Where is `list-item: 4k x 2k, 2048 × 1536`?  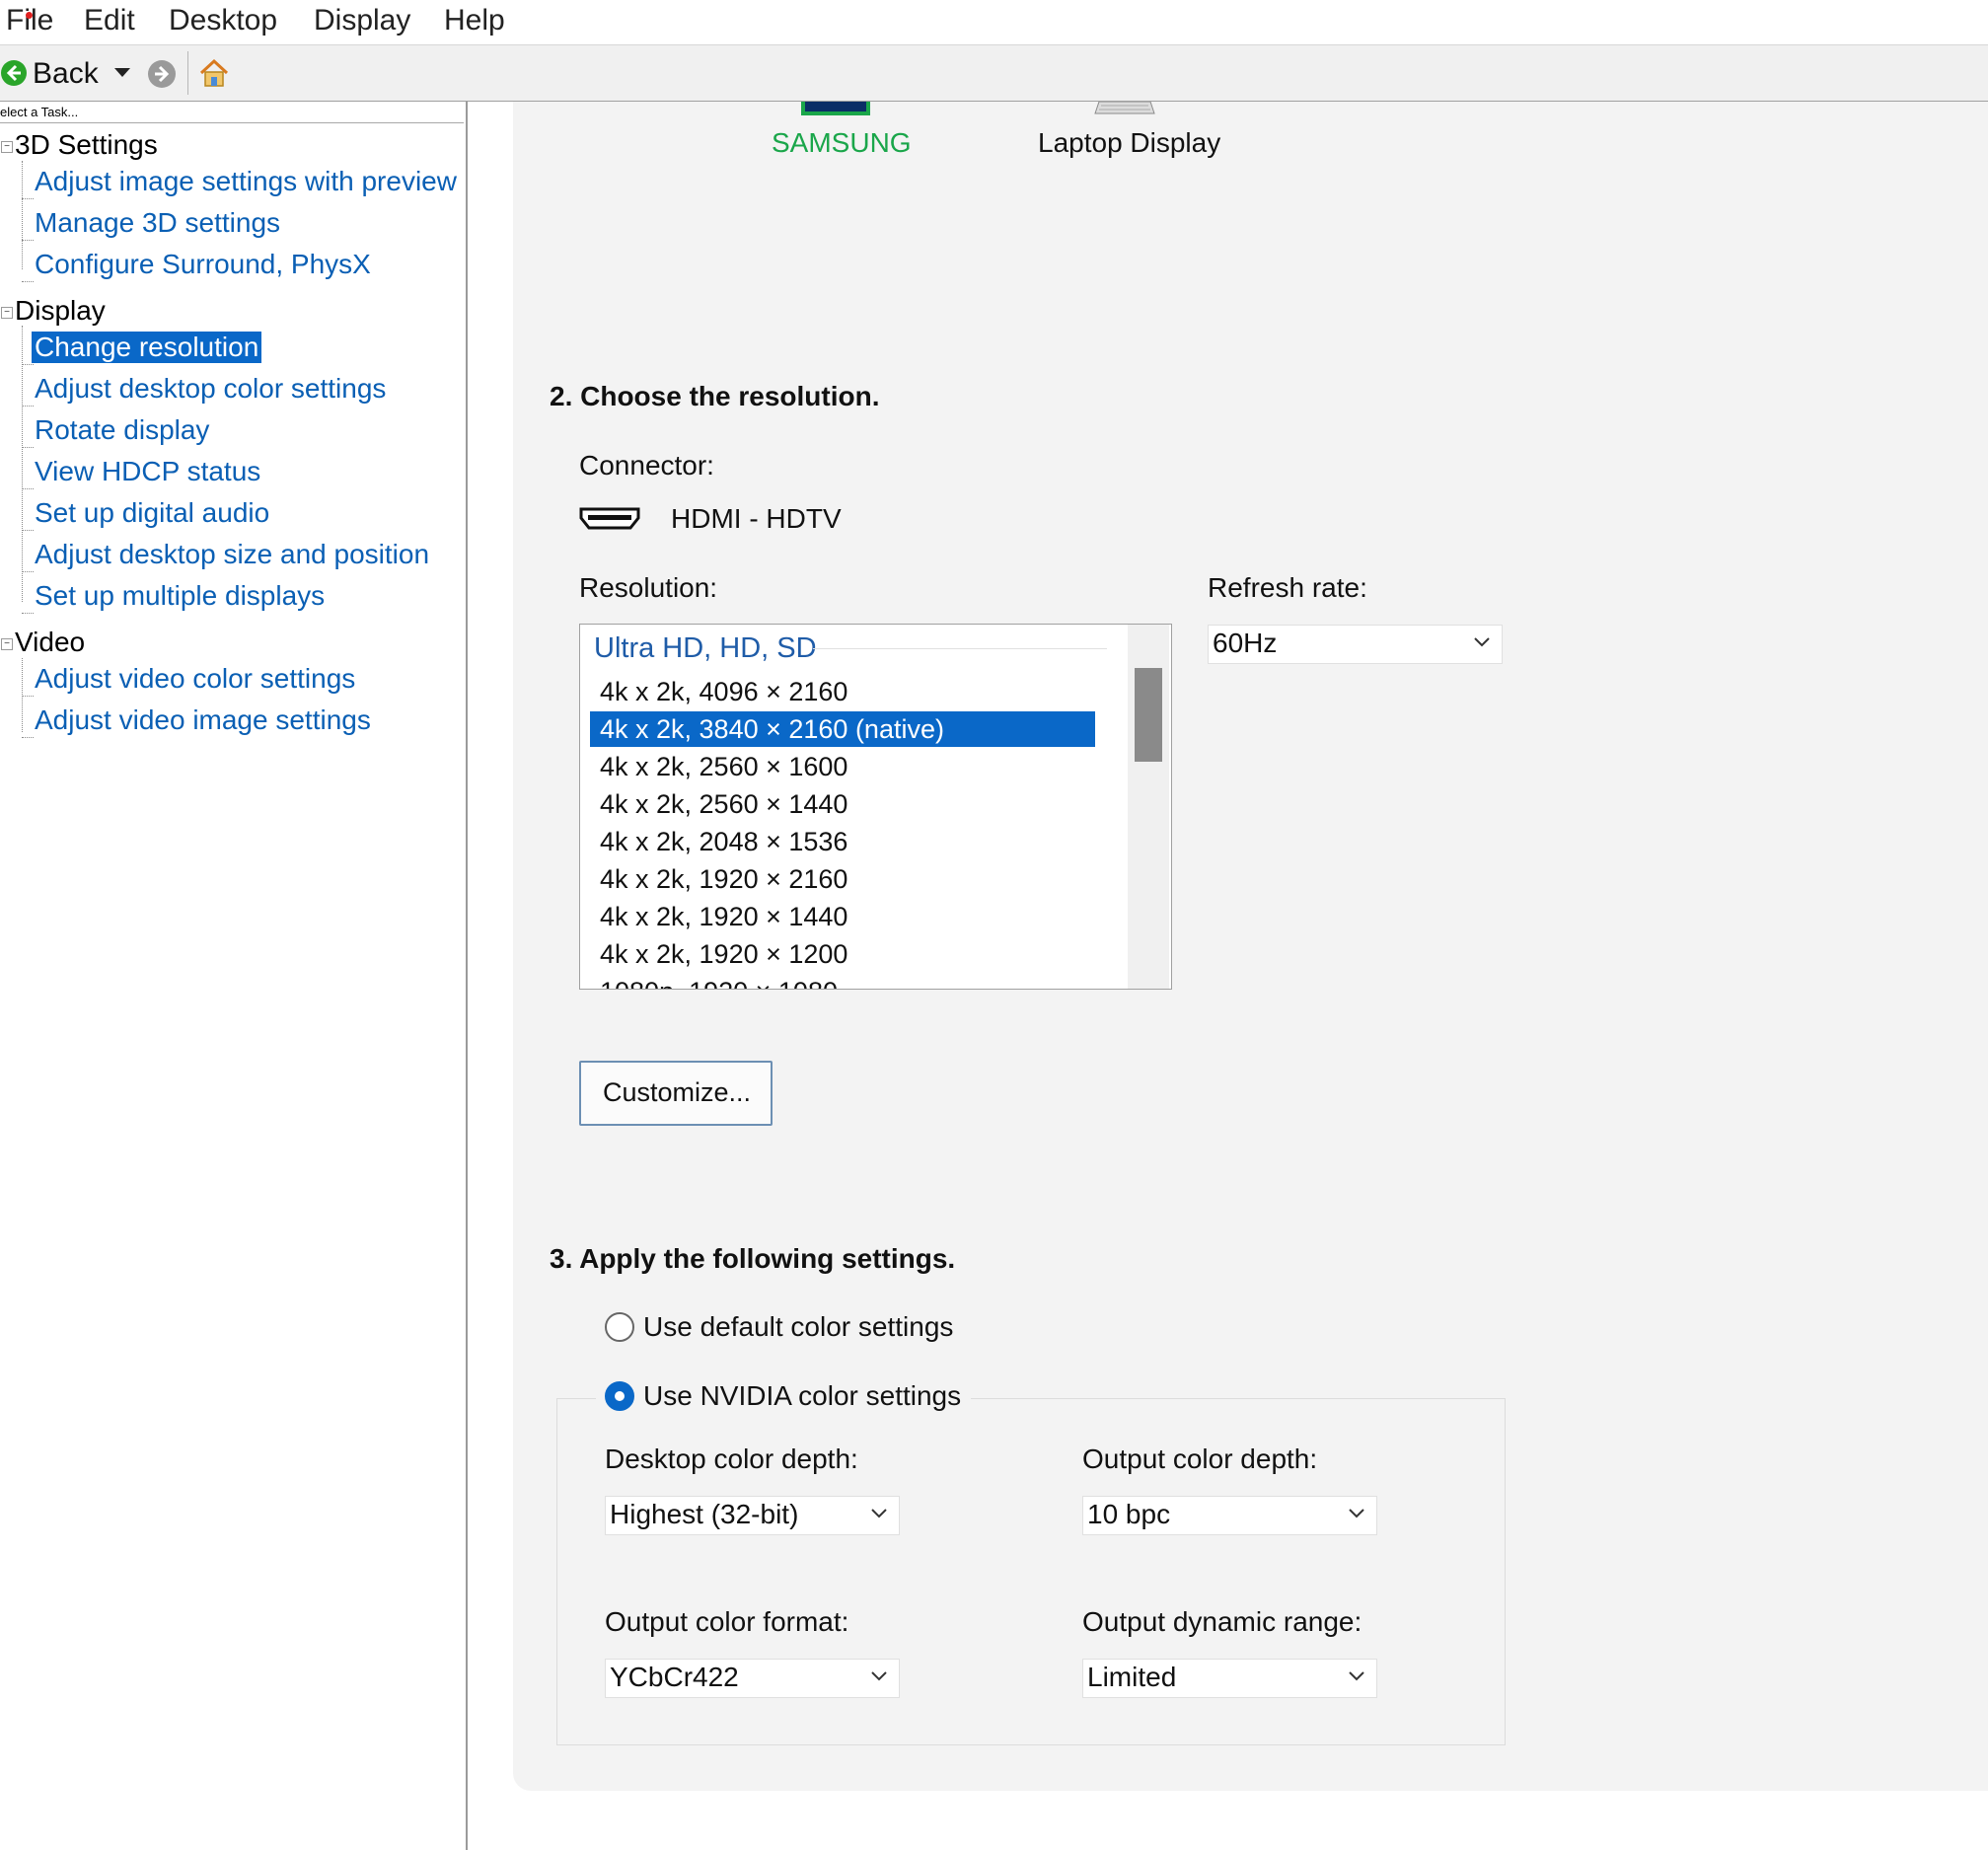
list-item: 4k x 2k, 2048 × 1536 is located at coordinates (843, 842).